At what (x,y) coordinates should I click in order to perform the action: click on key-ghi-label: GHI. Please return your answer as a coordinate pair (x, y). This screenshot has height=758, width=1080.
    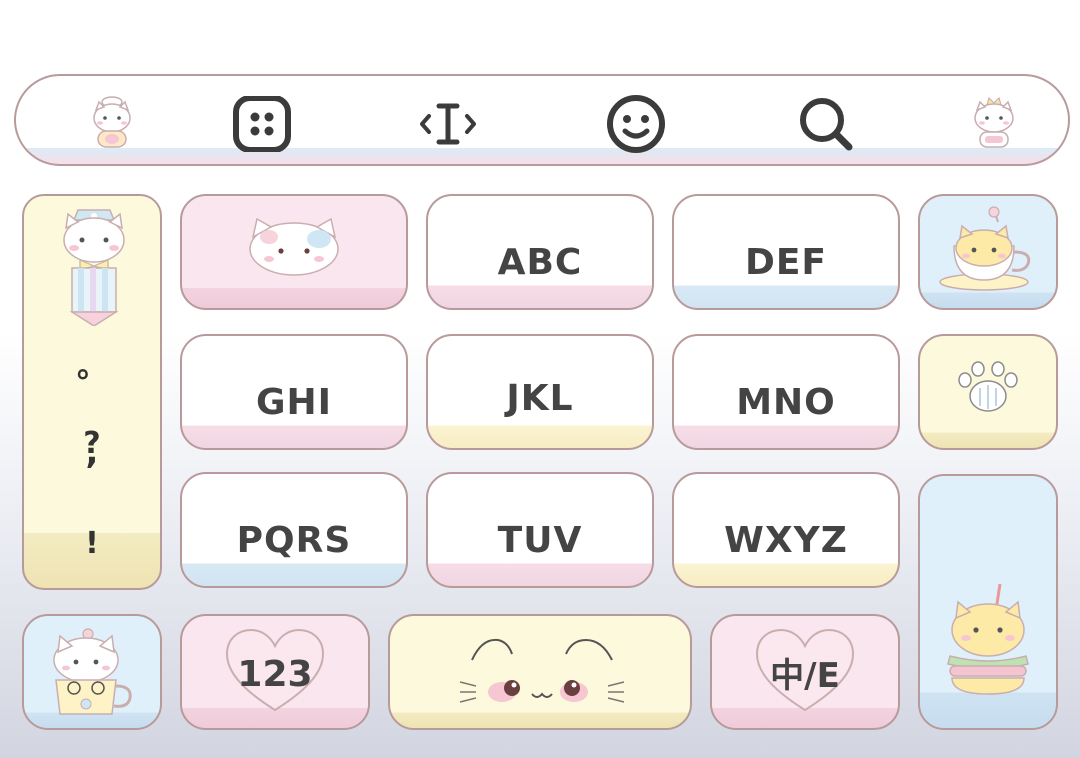
    Looking at the image, I should click on (294, 402).